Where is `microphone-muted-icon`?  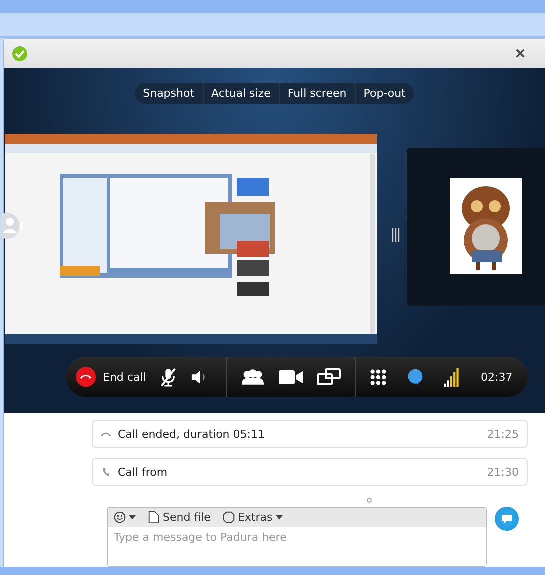 microphone-muted-icon is located at coordinates (169, 377).